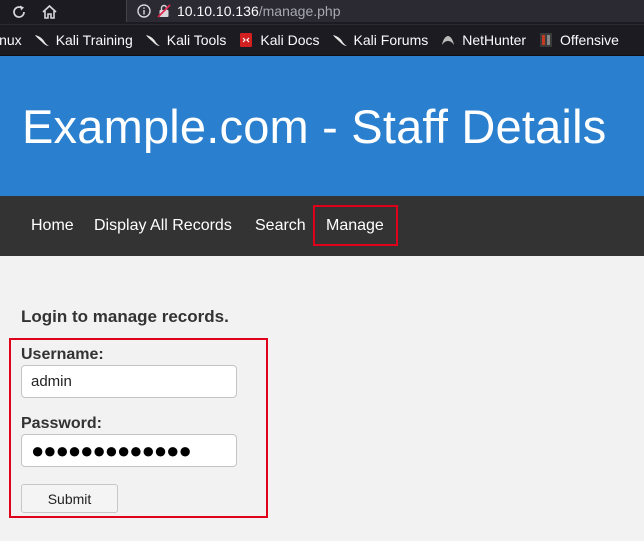  I want to click on nethunter-icon, so click(448, 40).